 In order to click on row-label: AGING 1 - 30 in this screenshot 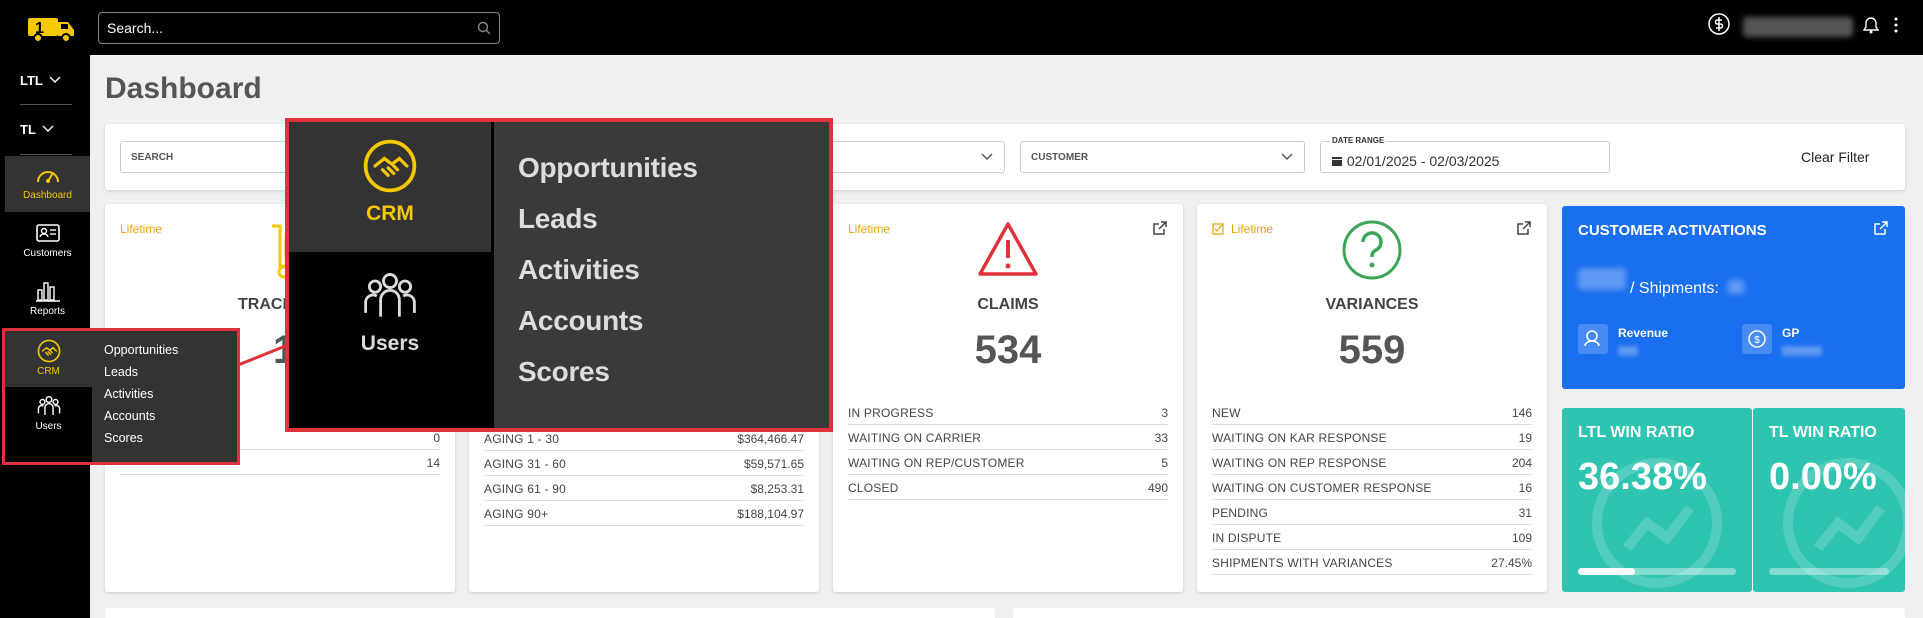, I will do `click(522, 439)`.